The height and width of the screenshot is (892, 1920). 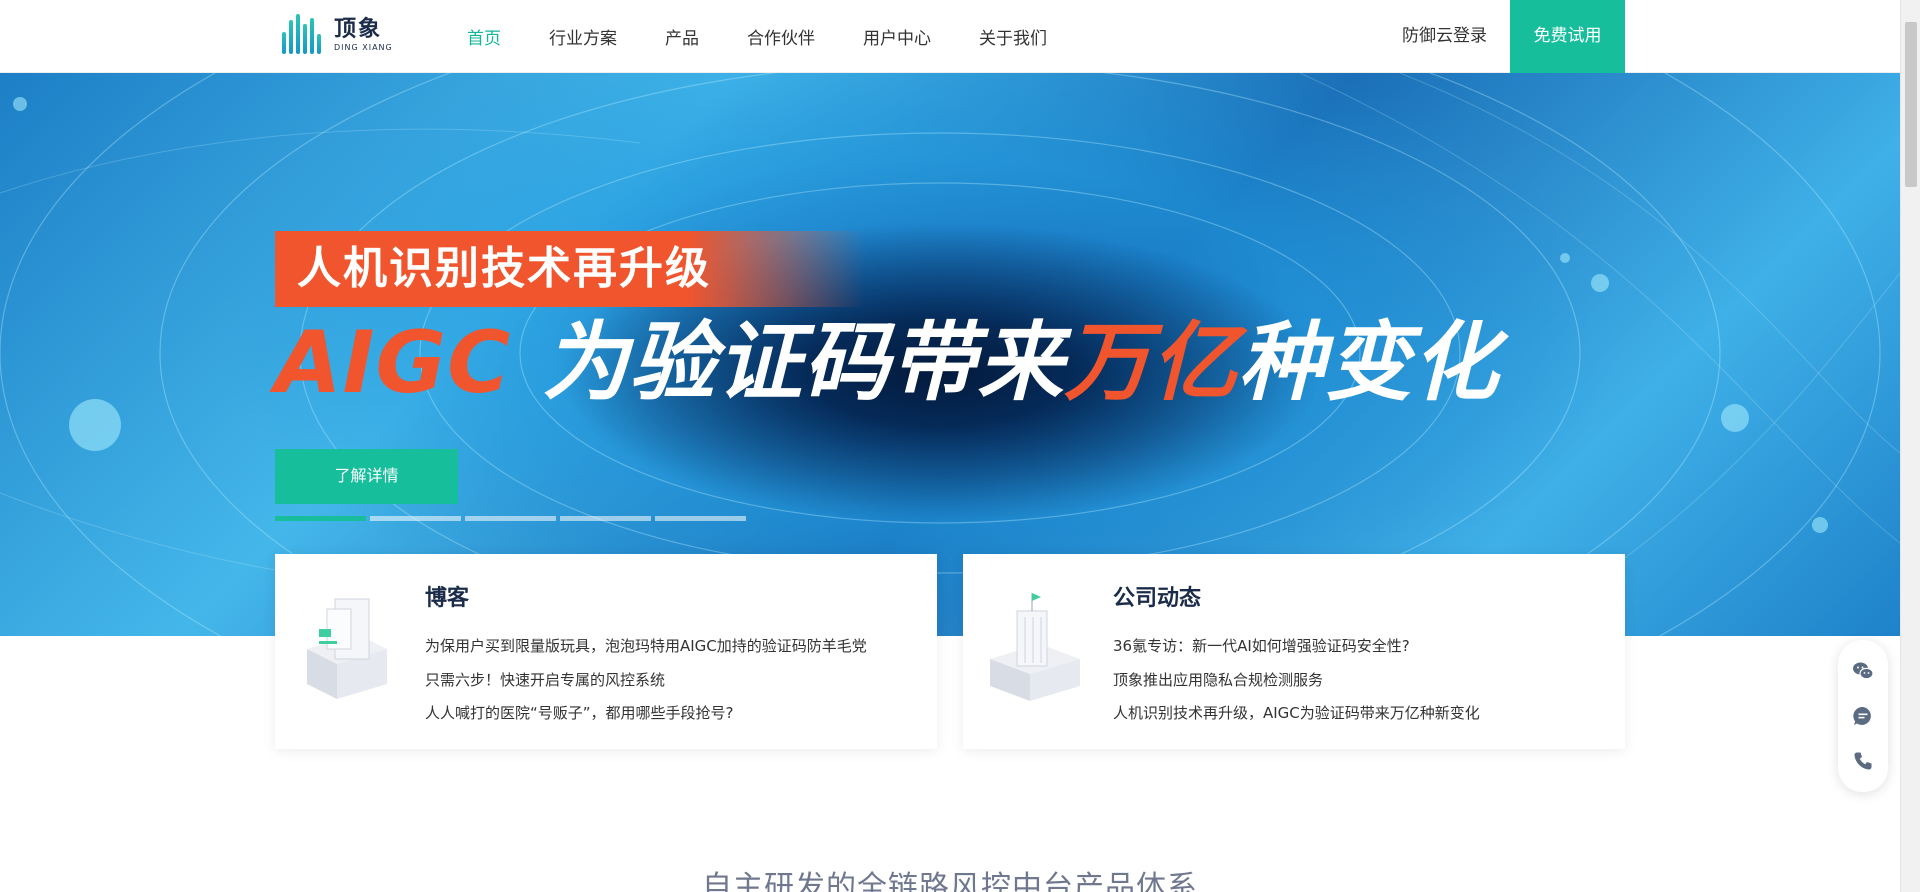 I want to click on section-title: 自主研发的全链路风控中台产品体系, so click(x=950, y=881).